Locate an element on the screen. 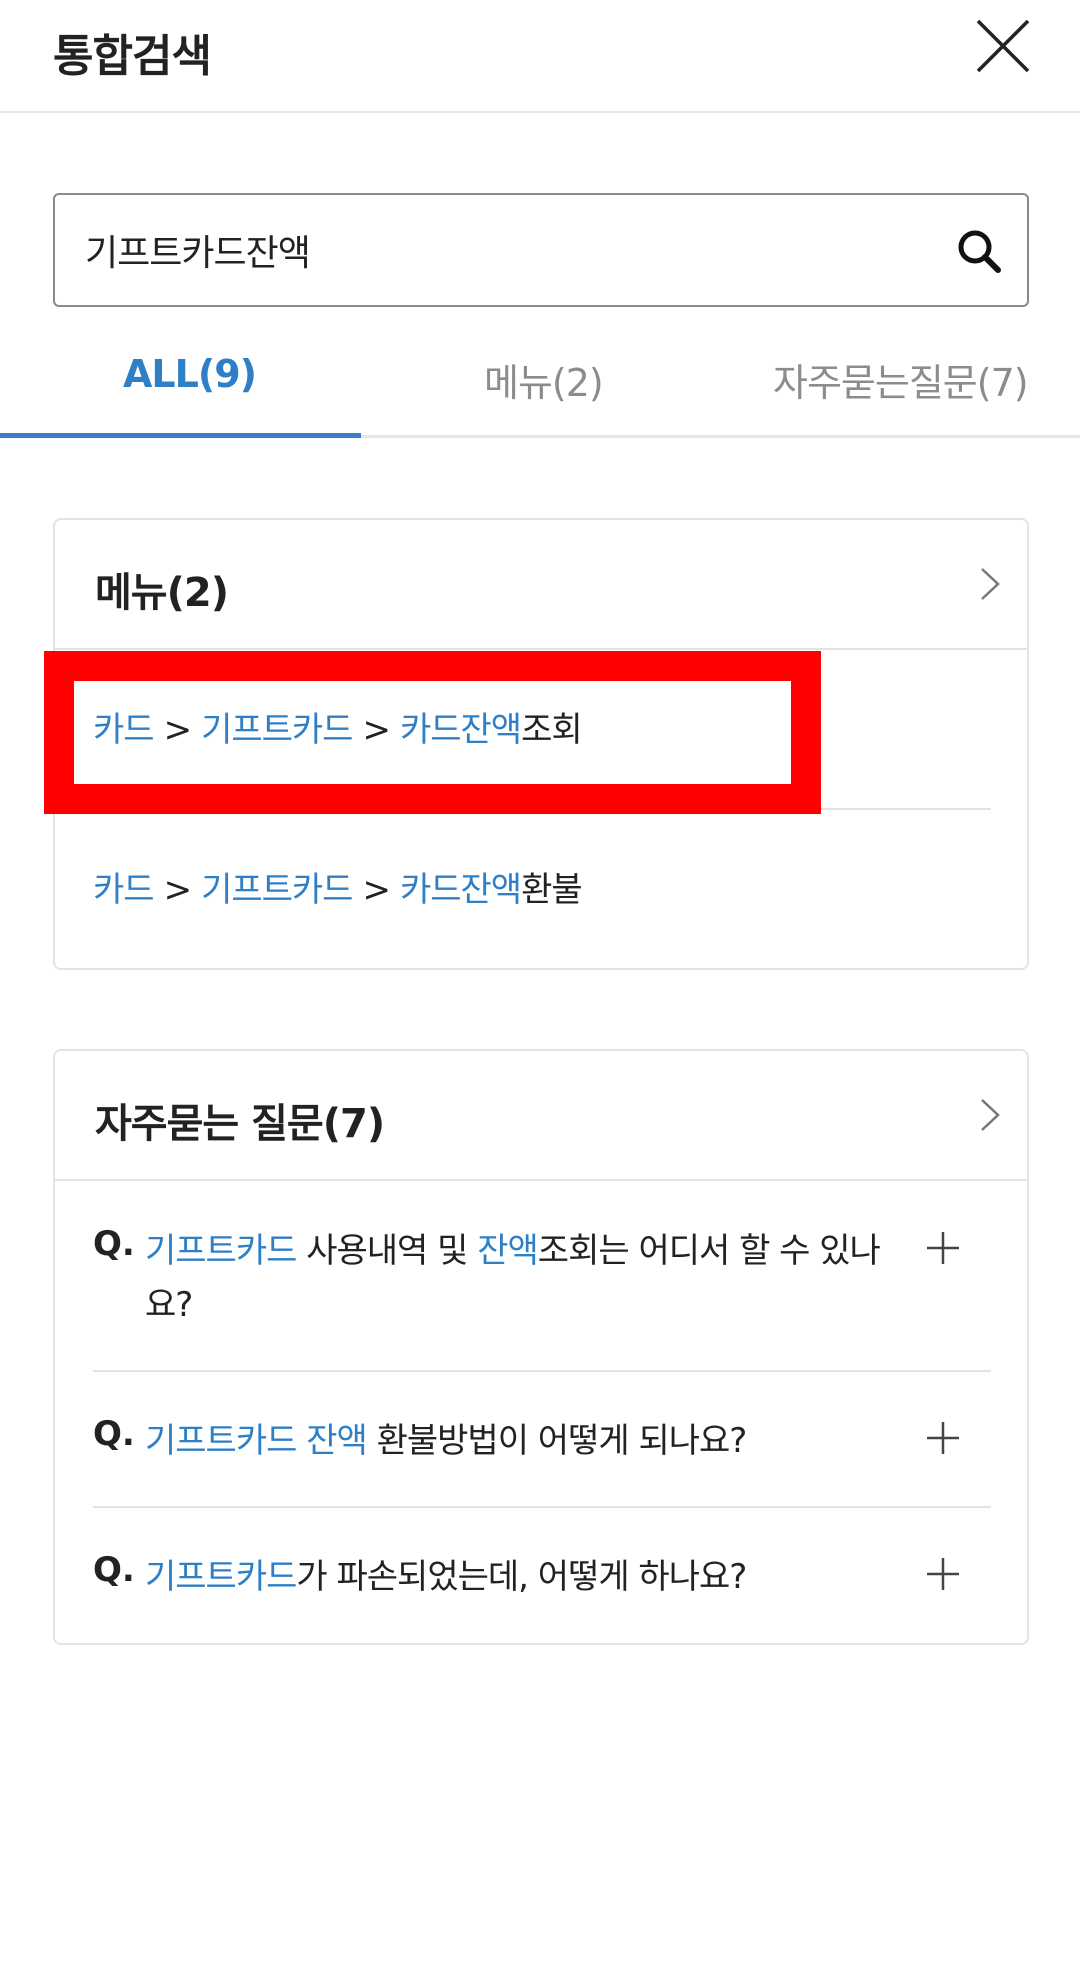 Image resolution: width=1080 pixels, height=1979 pixels. menu-path: 카드 > 기프트카드 > 카드잔액환불 is located at coordinates (338, 886).